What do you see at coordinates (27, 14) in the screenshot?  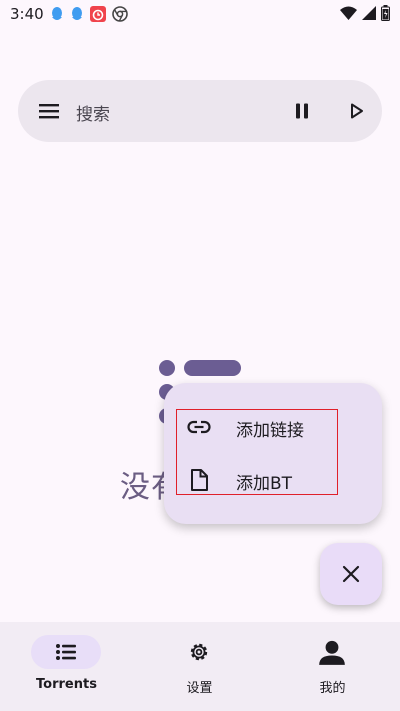 I see `status-time: 3:40` at bounding box center [27, 14].